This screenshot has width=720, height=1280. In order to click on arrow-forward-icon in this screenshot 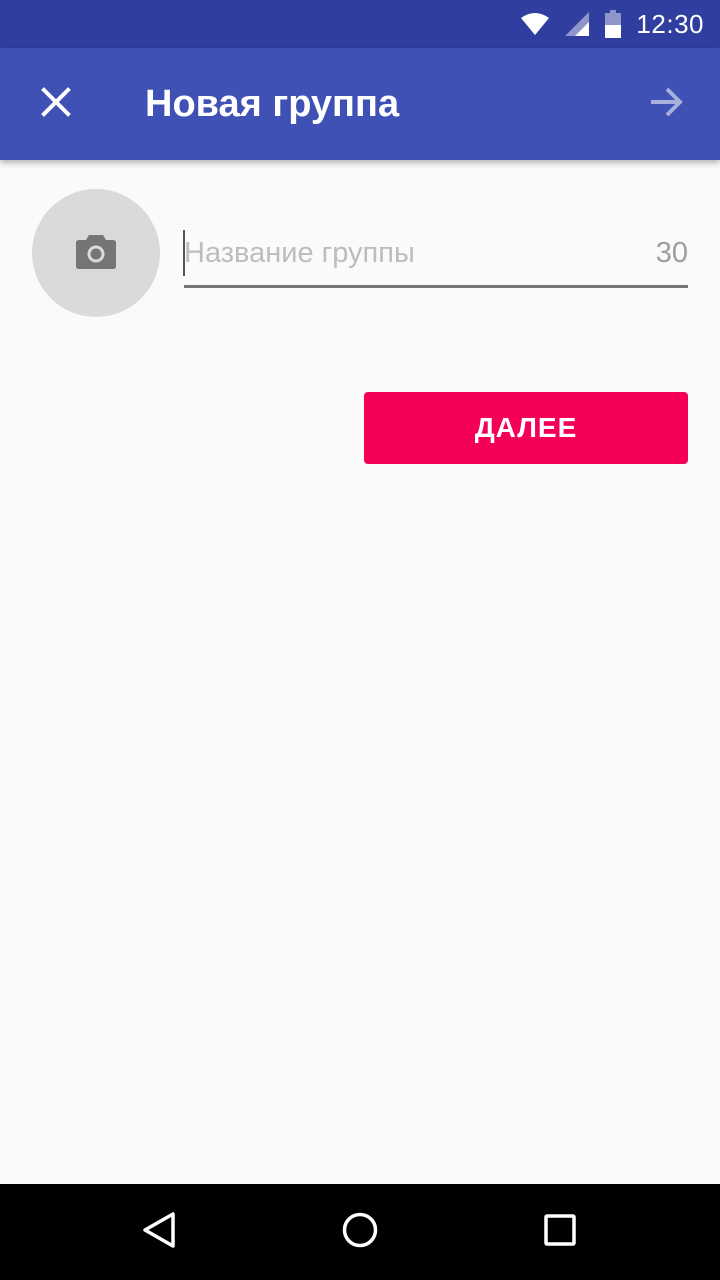, I will do `click(666, 104)`.